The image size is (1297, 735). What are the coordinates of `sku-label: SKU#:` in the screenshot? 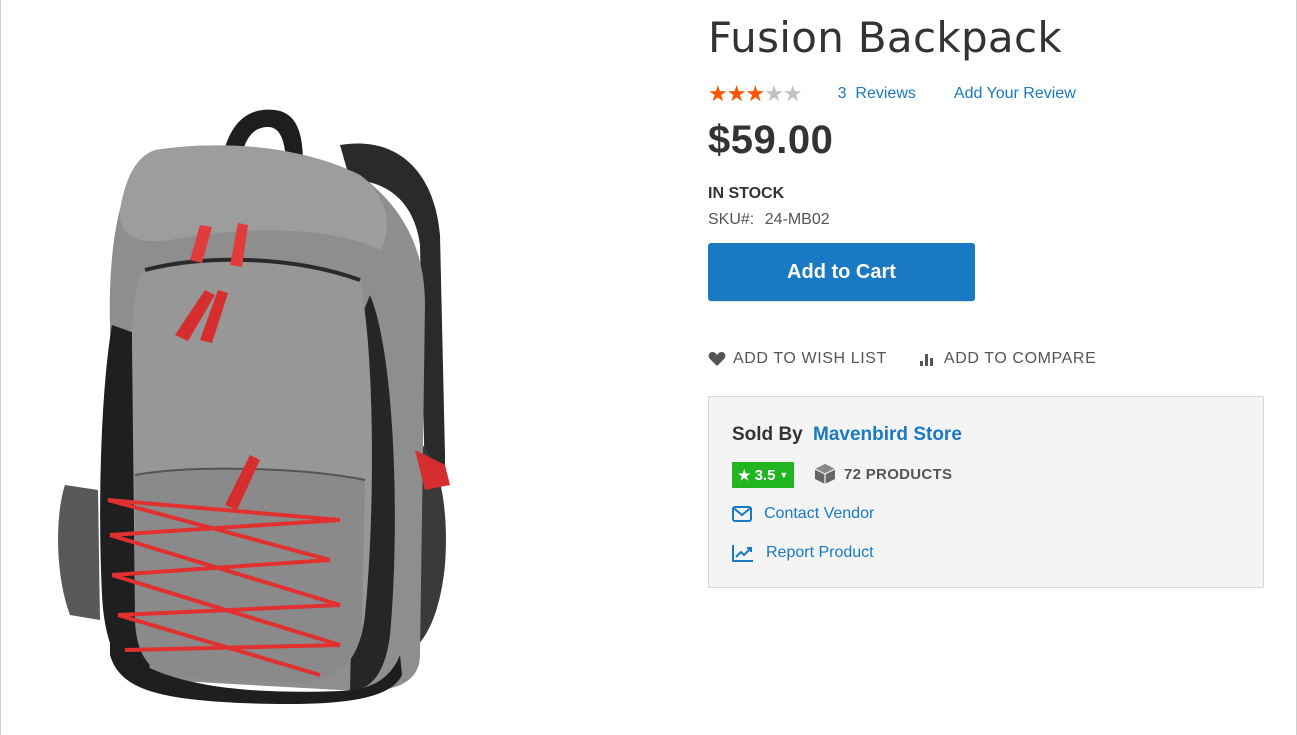 It's located at (731, 219).